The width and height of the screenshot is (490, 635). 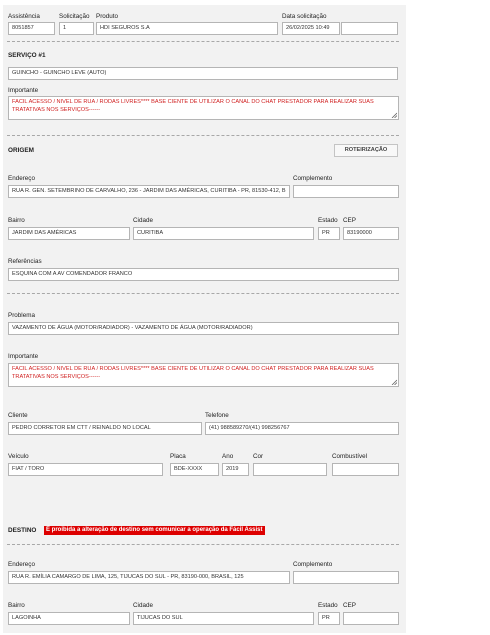 I want to click on origem-complemento-label: Complemento, so click(x=313, y=178).